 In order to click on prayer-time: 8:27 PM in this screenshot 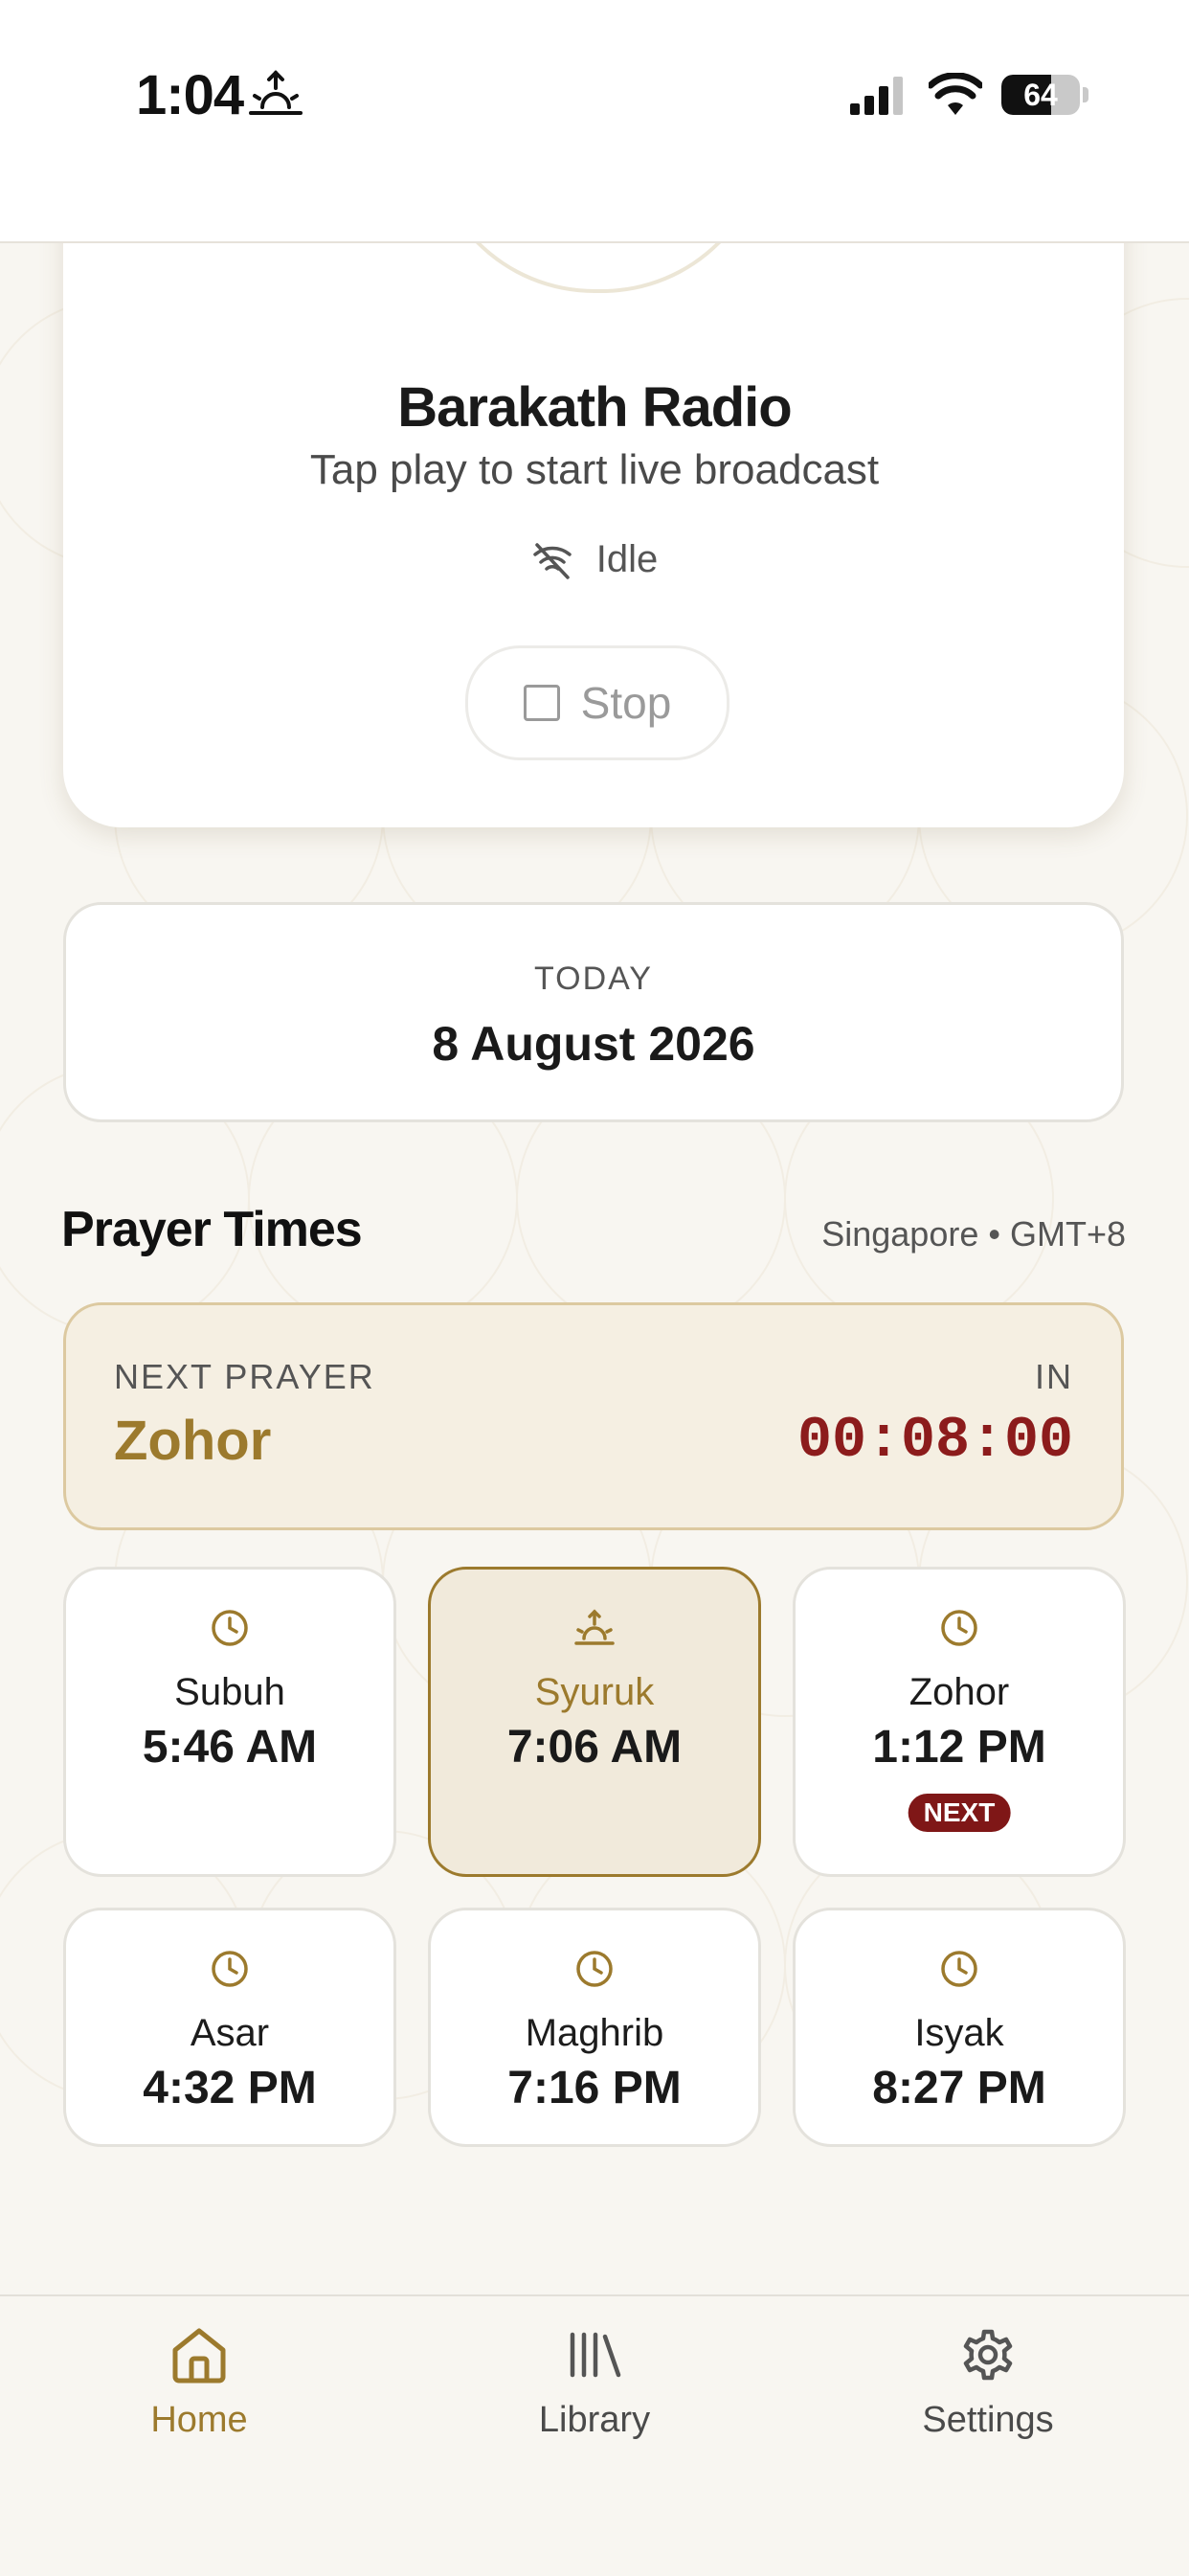, I will do `click(959, 2088)`.